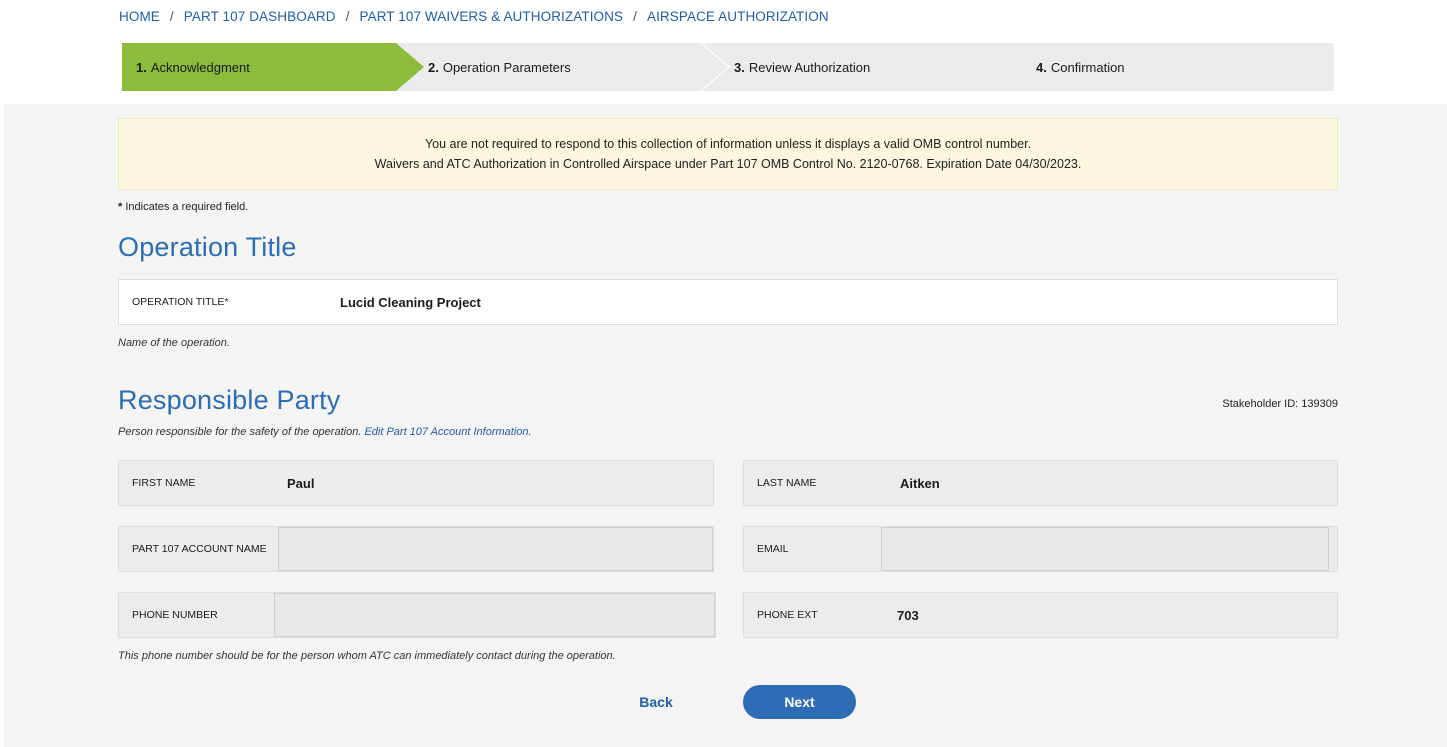 The width and height of the screenshot is (1447, 747). Describe the element at coordinates (787, 483) in the screenshot. I see `last-name-label: LAST NAME` at that location.